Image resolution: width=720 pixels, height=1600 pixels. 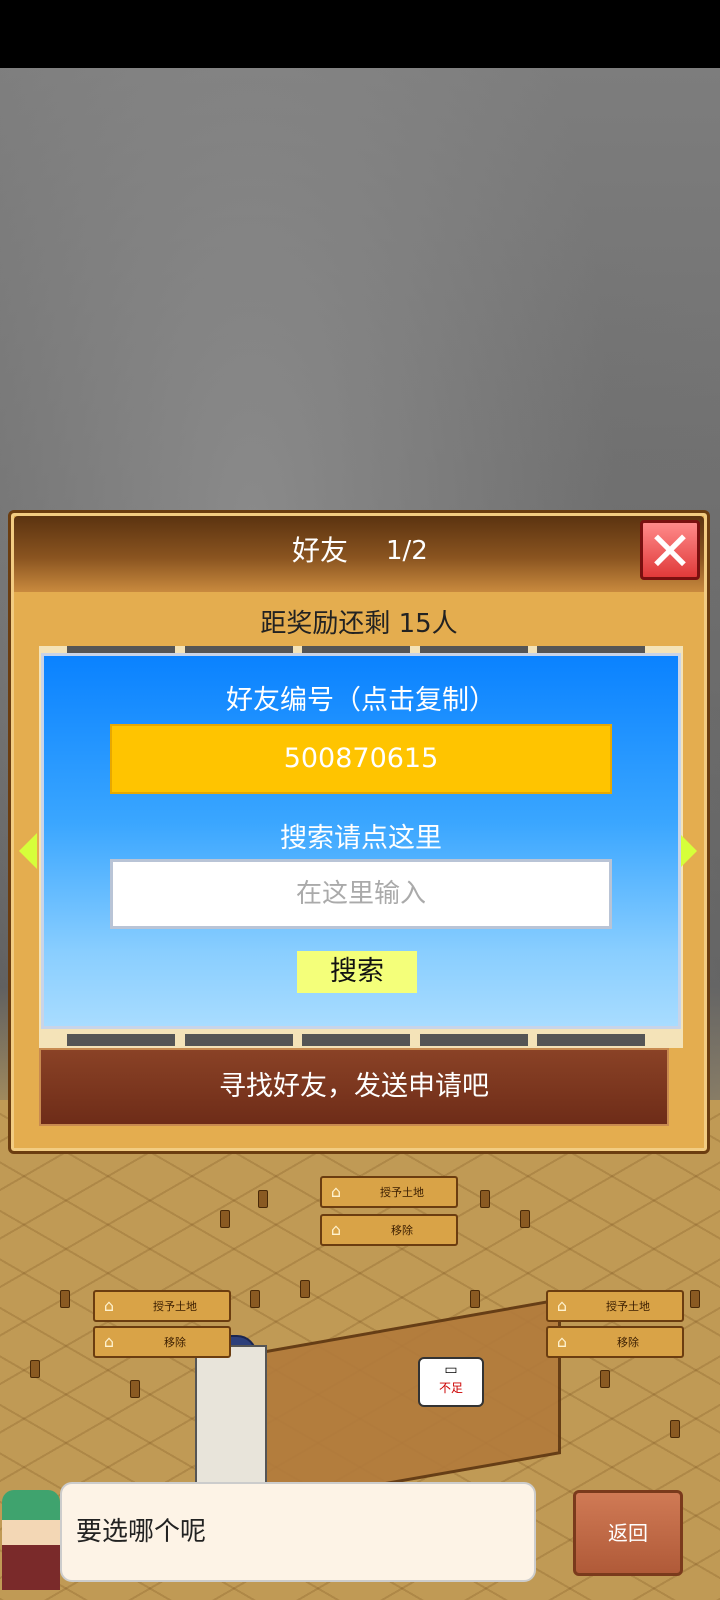 I want to click on grant-land-sign-3: ⌂ 授予土地, so click(x=615, y=1306).